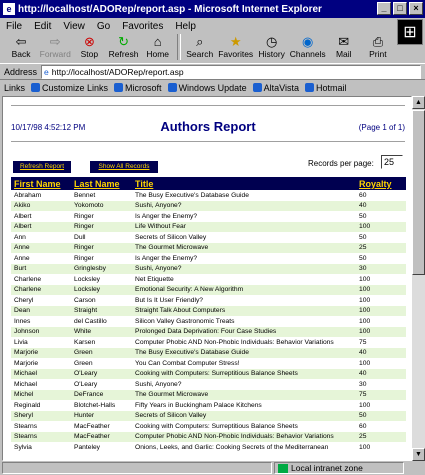  What do you see at coordinates (212, 87) in the screenshot?
I see `link-label: Windows Update` at bounding box center [212, 87].